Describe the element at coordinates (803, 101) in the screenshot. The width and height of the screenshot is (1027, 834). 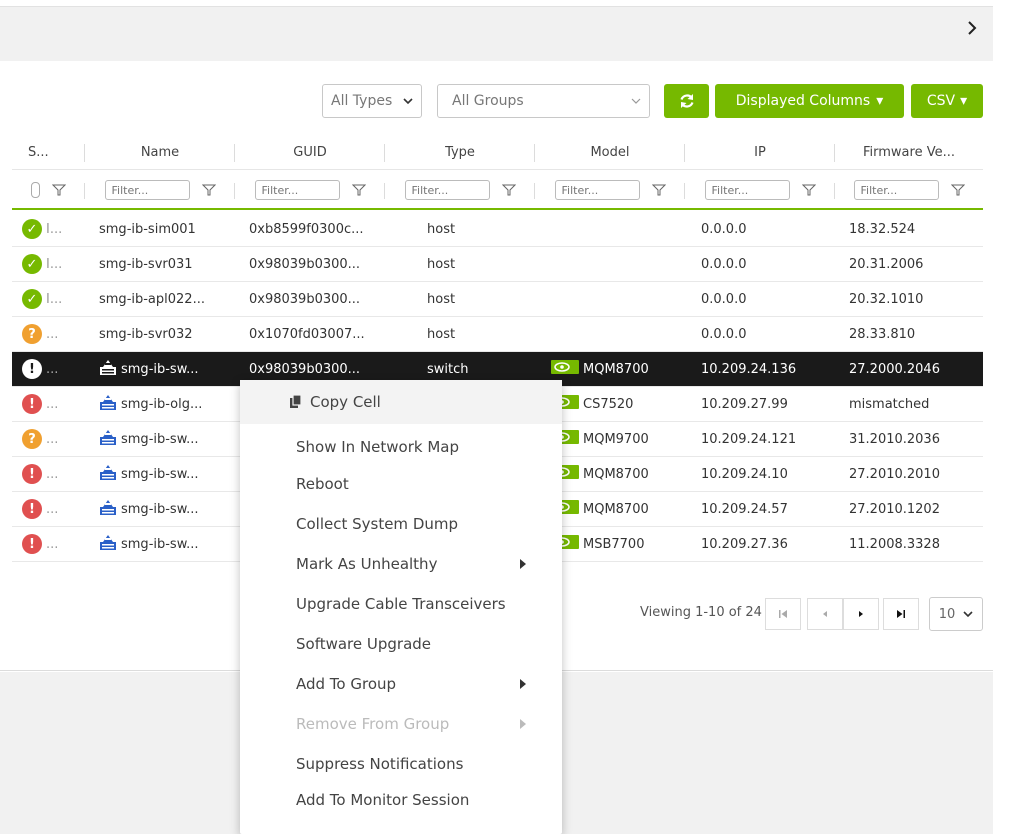
I see `displayed-columns-label: Displayed Columns` at that location.